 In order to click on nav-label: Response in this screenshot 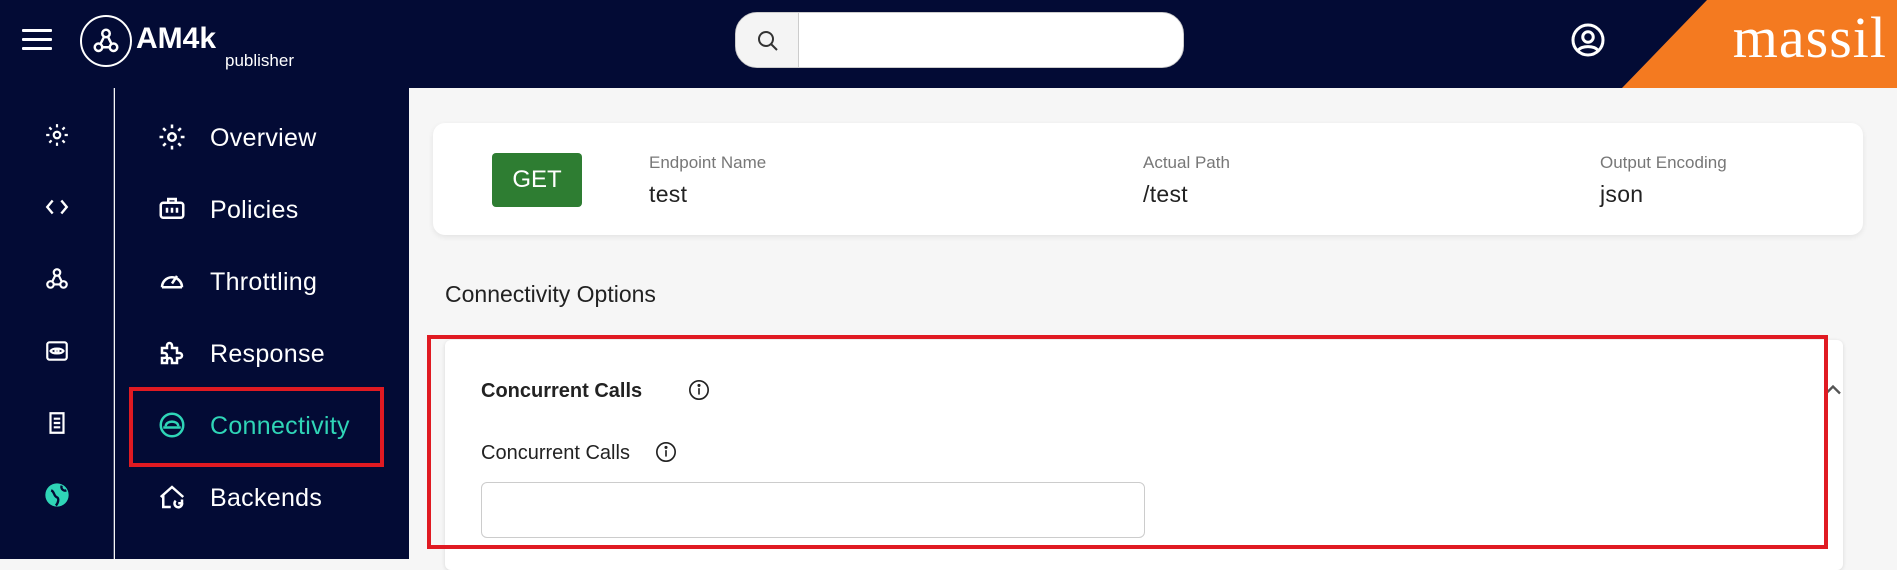, I will do `click(267, 354)`.